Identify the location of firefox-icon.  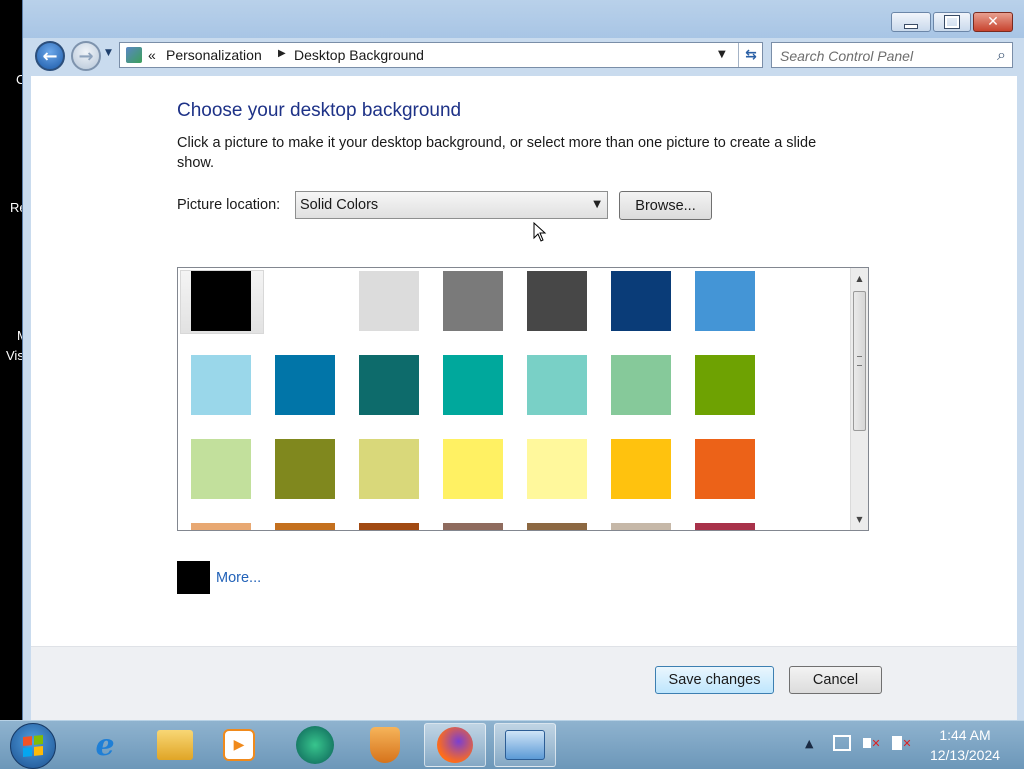
(455, 745).